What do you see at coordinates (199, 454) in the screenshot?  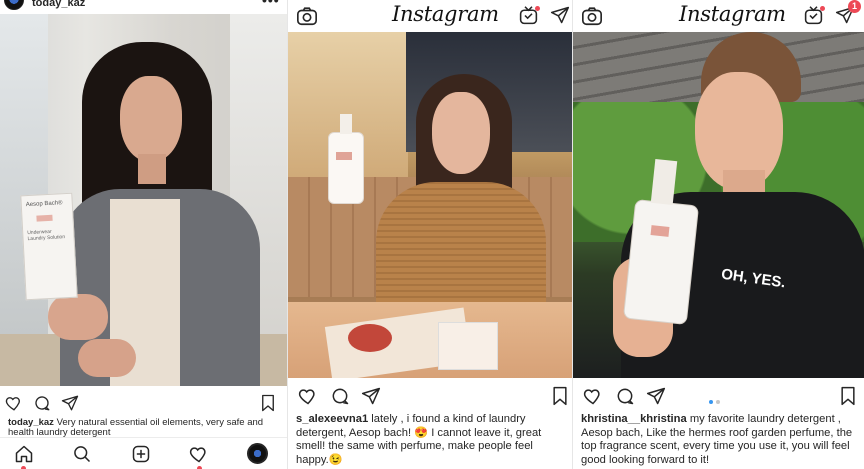 I see `activity-icon` at bounding box center [199, 454].